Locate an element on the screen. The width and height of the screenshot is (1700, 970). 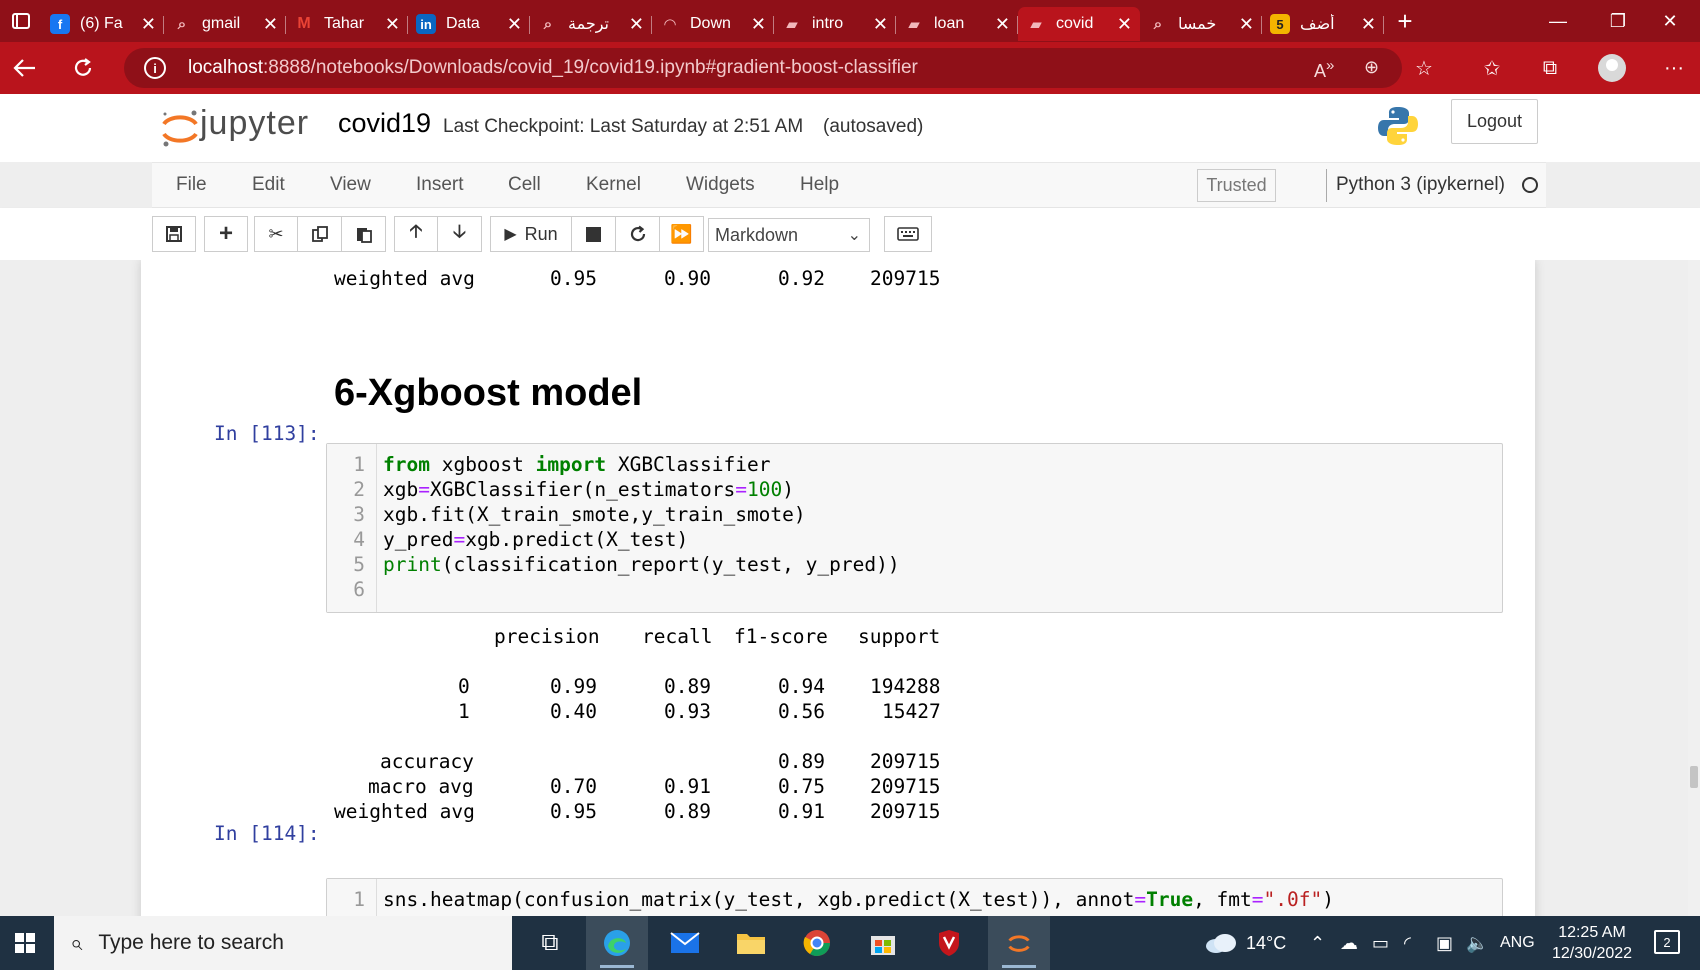
code-line-1: from xgboost import XGBClassifier is located at coordinates (576, 464).